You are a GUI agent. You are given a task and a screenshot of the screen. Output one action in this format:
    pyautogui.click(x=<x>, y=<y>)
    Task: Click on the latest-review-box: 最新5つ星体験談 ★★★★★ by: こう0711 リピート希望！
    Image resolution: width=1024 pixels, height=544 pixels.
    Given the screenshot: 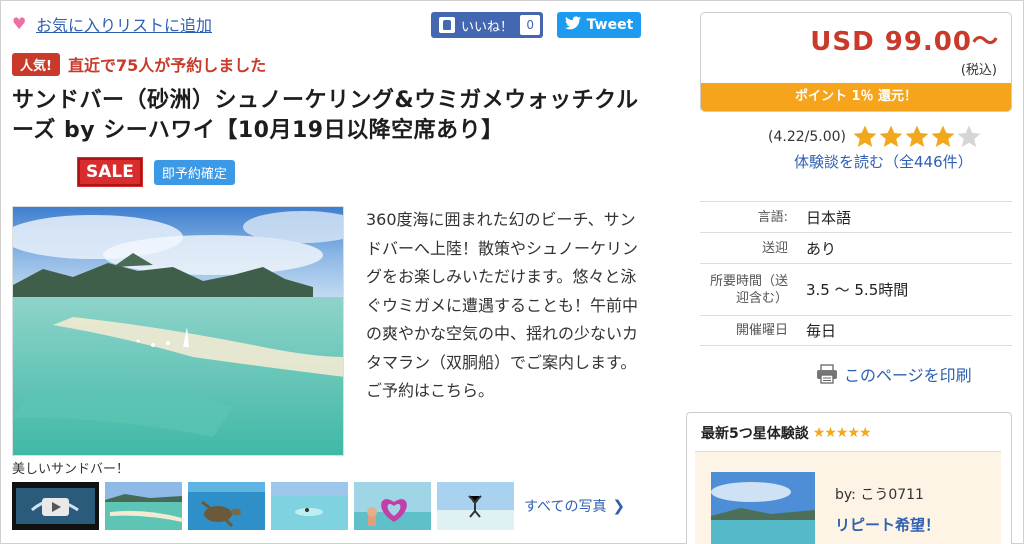 What is the action you would take?
    pyautogui.click(x=849, y=478)
    